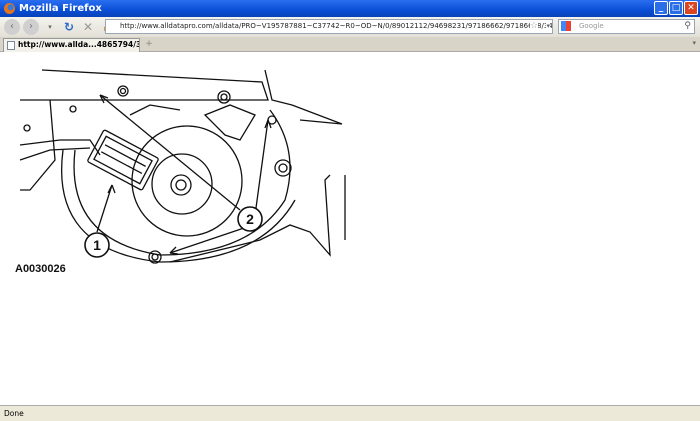  What do you see at coordinates (566, 26) in the screenshot?
I see `google-engine-icon` at bounding box center [566, 26].